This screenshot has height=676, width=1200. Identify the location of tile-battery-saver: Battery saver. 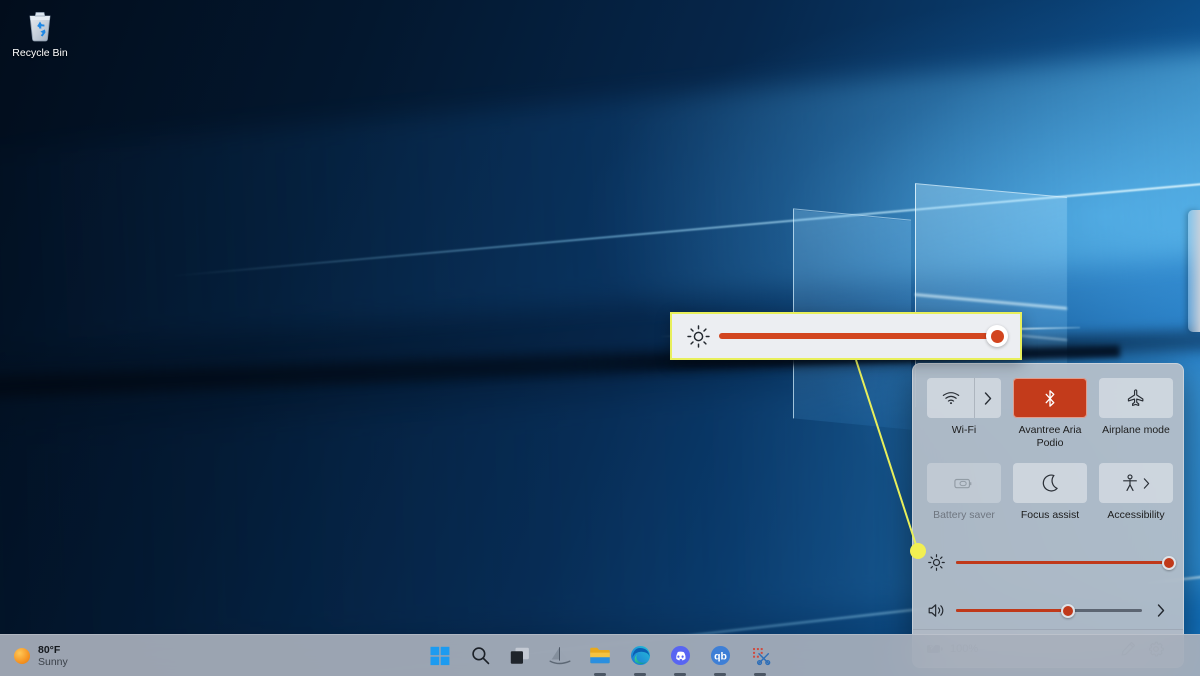
(964, 492).